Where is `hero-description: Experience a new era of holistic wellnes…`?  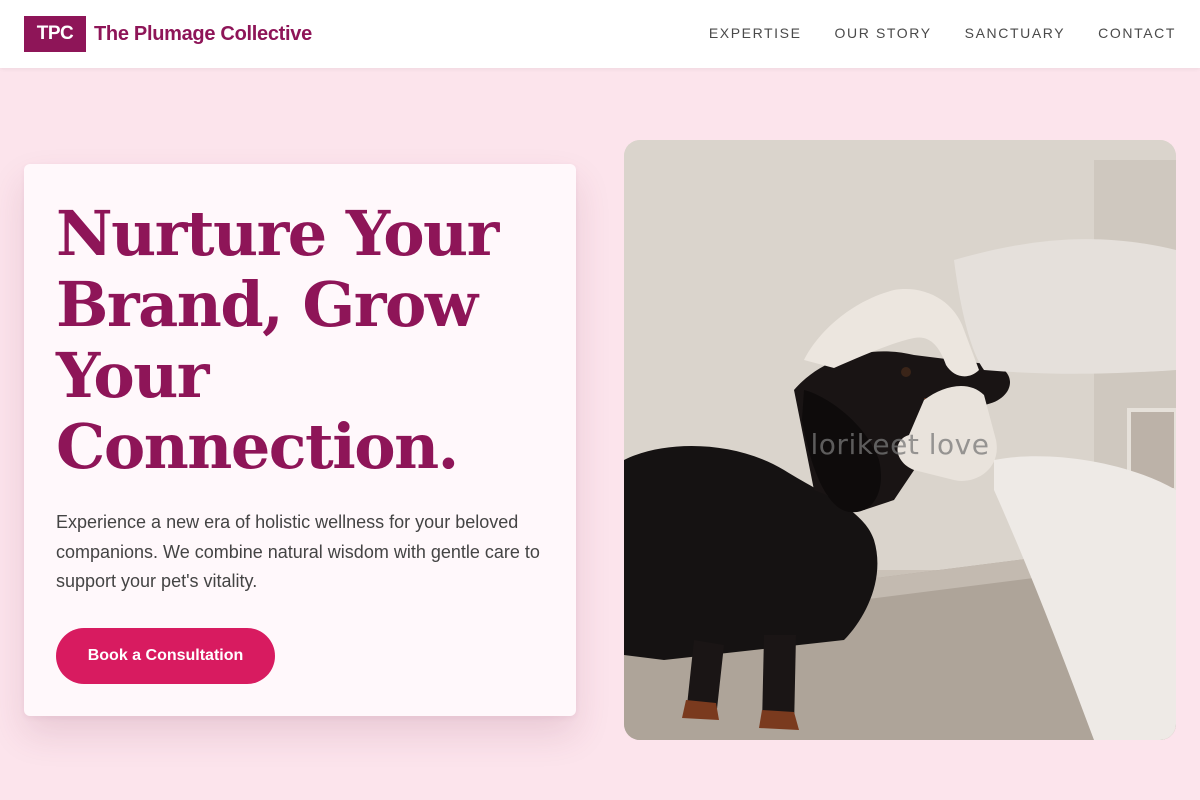 hero-description: Experience a new era of holistic wellnes… is located at coordinates (298, 551).